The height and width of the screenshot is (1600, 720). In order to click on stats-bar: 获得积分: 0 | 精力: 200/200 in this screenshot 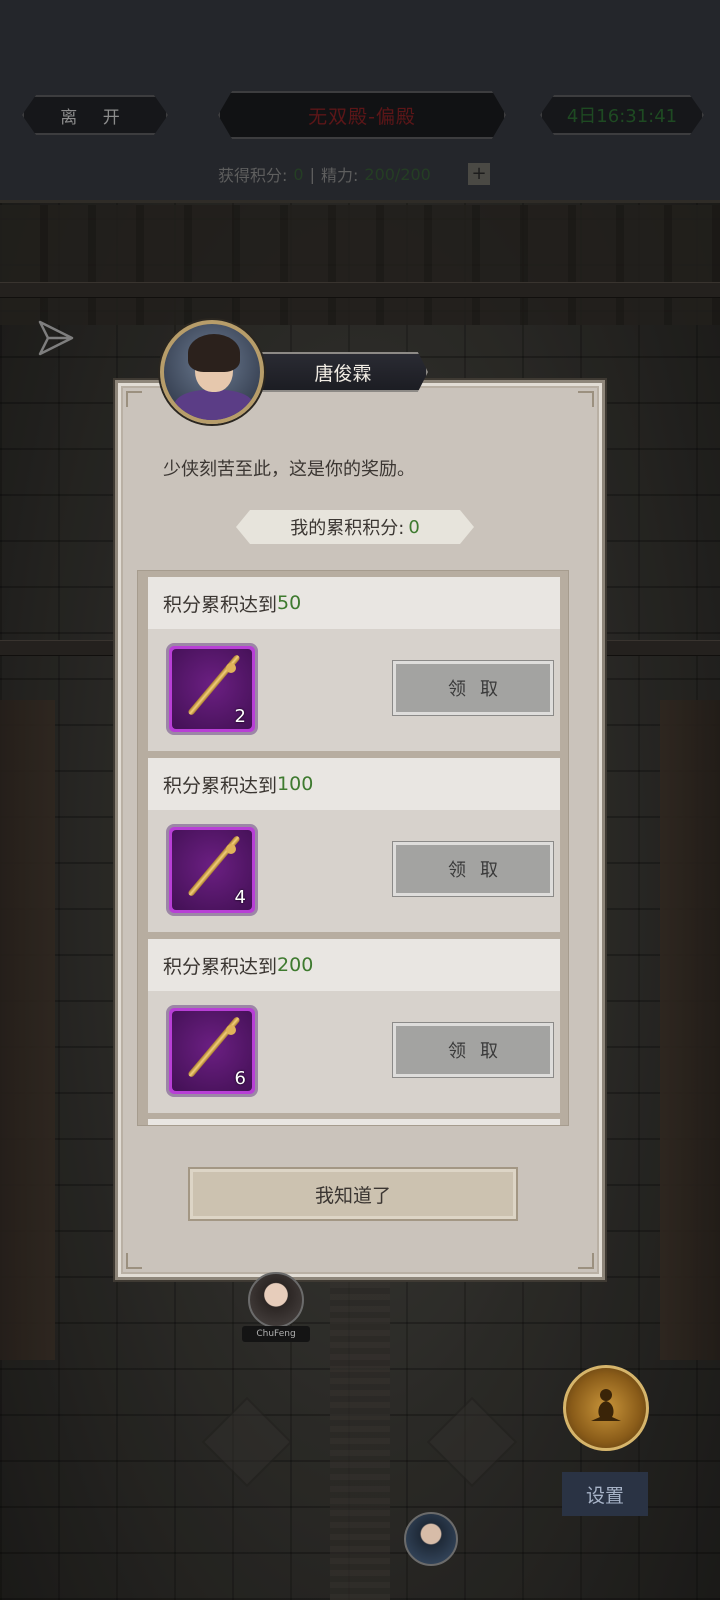, I will do `click(324, 174)`.